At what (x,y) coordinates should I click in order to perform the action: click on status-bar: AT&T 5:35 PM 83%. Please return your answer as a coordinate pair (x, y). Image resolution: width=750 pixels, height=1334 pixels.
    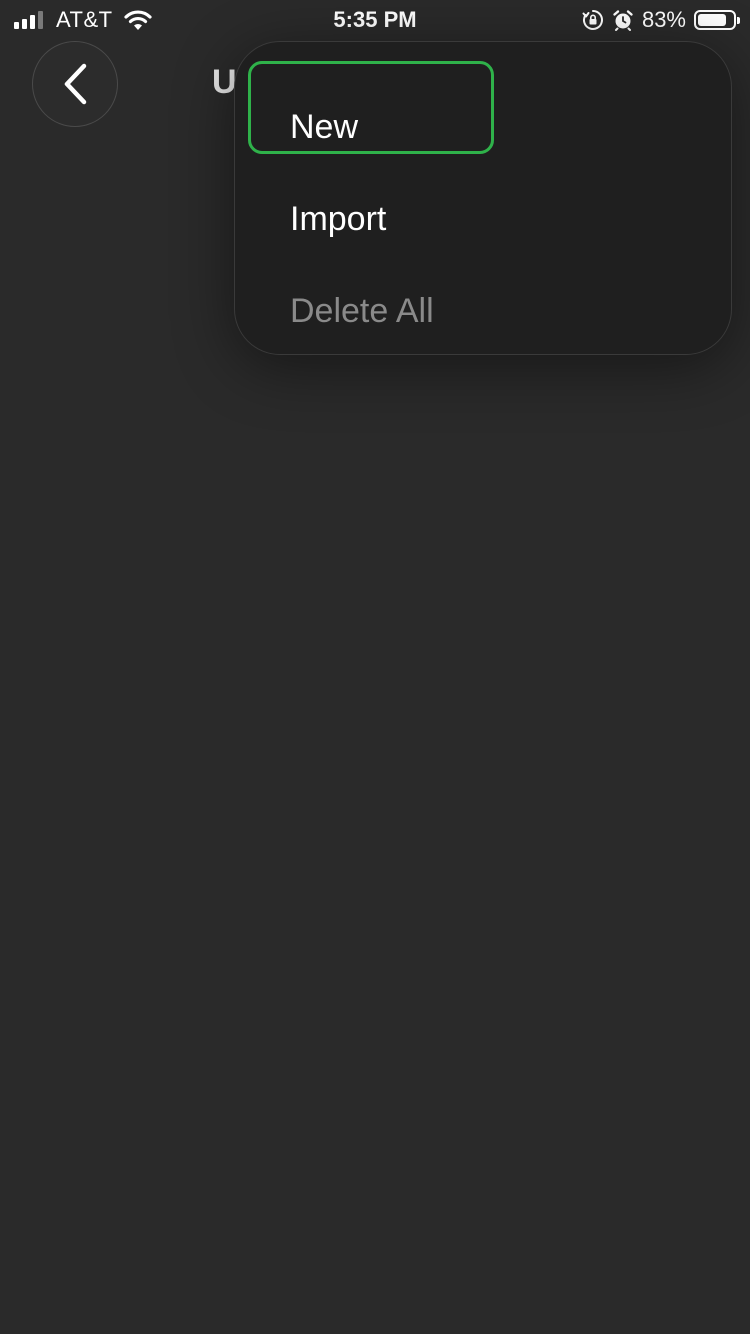
    Looking at the image, I should click on (375, 20).